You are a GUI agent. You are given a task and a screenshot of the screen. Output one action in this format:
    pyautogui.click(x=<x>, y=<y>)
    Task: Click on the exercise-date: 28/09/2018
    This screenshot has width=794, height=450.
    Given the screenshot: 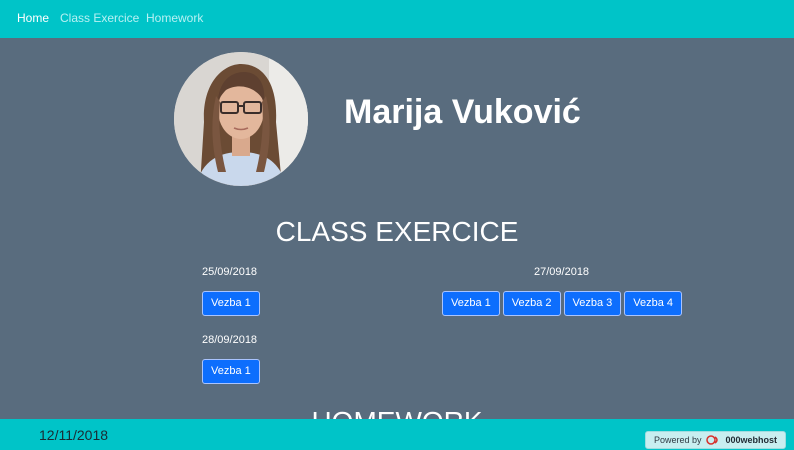 What is the action you would take?
    pyautogui.click(x=230, y=340)
    